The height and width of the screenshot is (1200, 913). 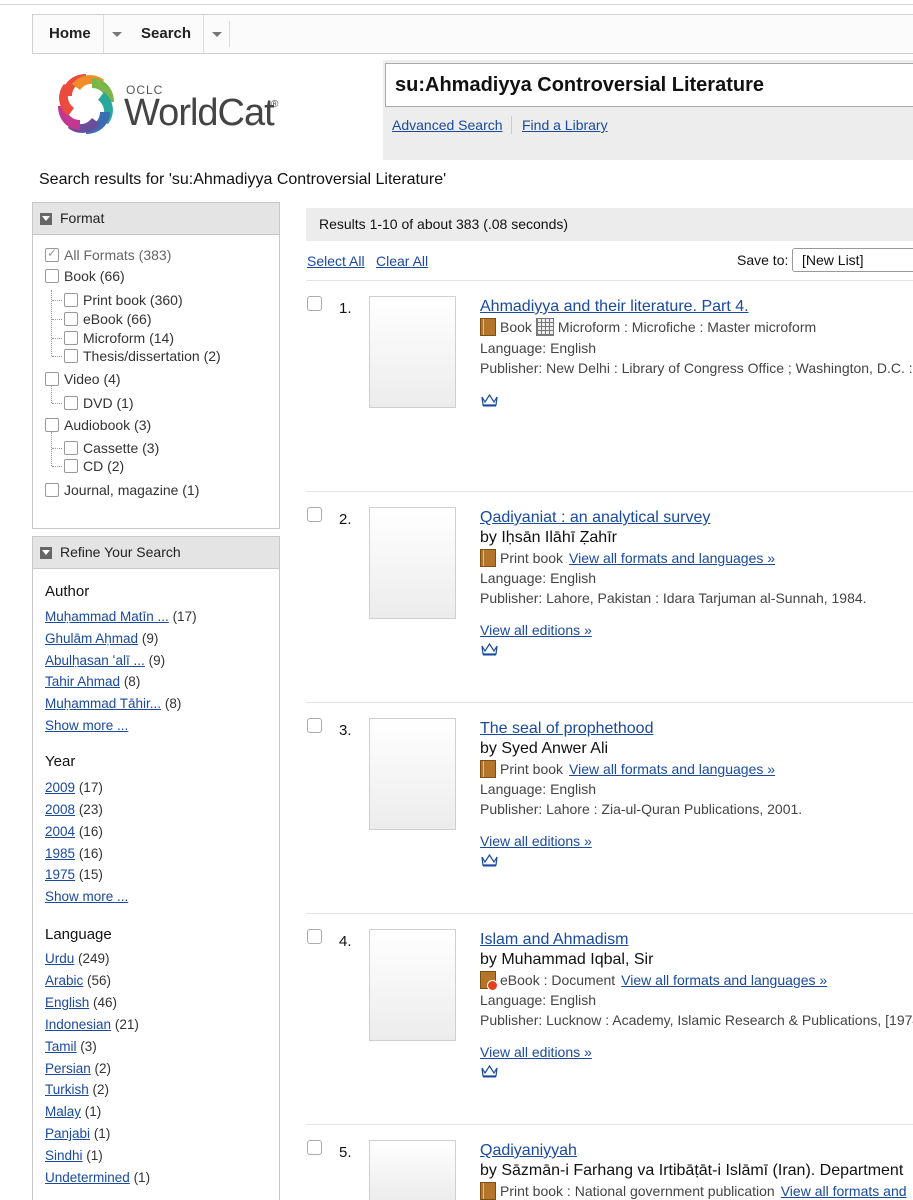 What do you see at coordinates (86, 106) in the screenshot?
I see `worldcat-logo-icon` at bounding box center [86, 106].